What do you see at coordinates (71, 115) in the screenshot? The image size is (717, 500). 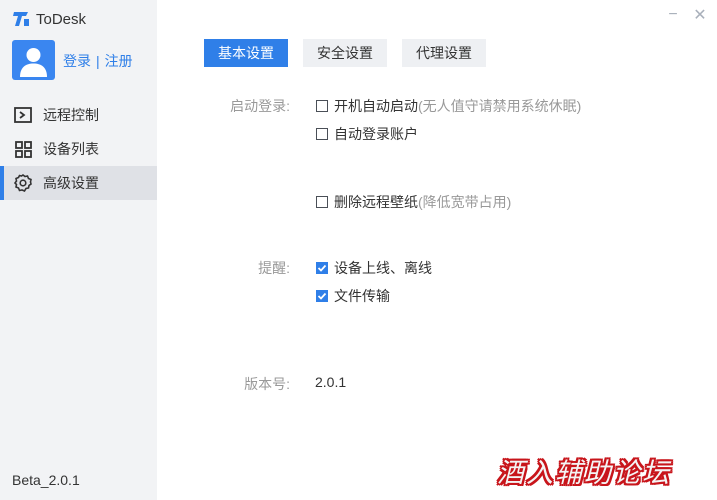 I see `sidebar-item-label: 远程控制` at bounding box center [71, 115].